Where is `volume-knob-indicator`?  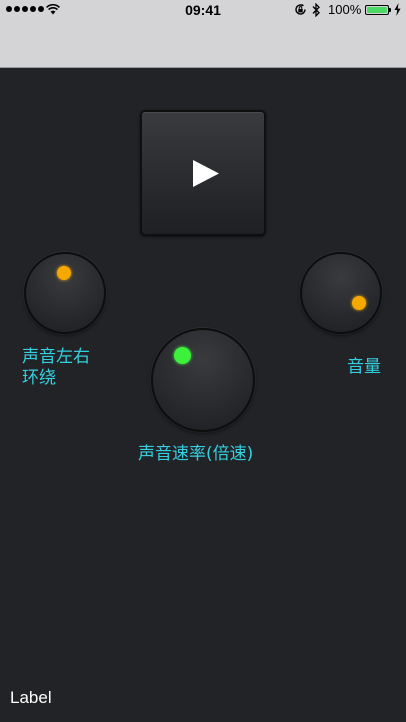 volume-knob-indicator is located at coordinates (359, 303).